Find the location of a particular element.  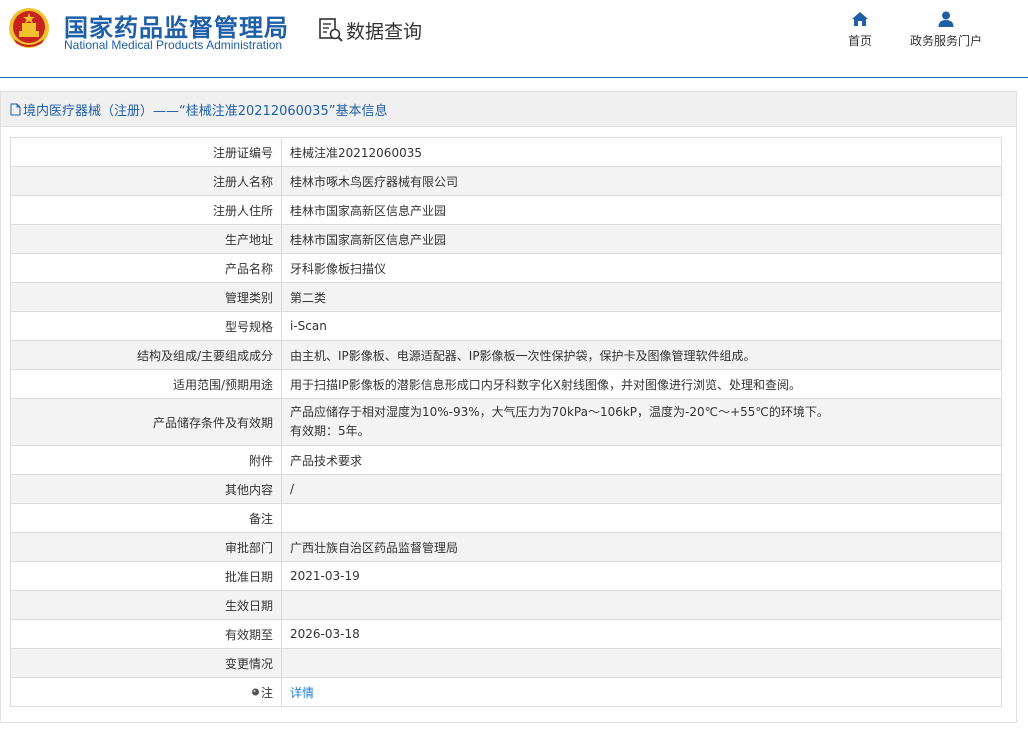

table-row: 审批部门 广西壮族自治区药品监督管理局 is located at coordinates (506, 547).